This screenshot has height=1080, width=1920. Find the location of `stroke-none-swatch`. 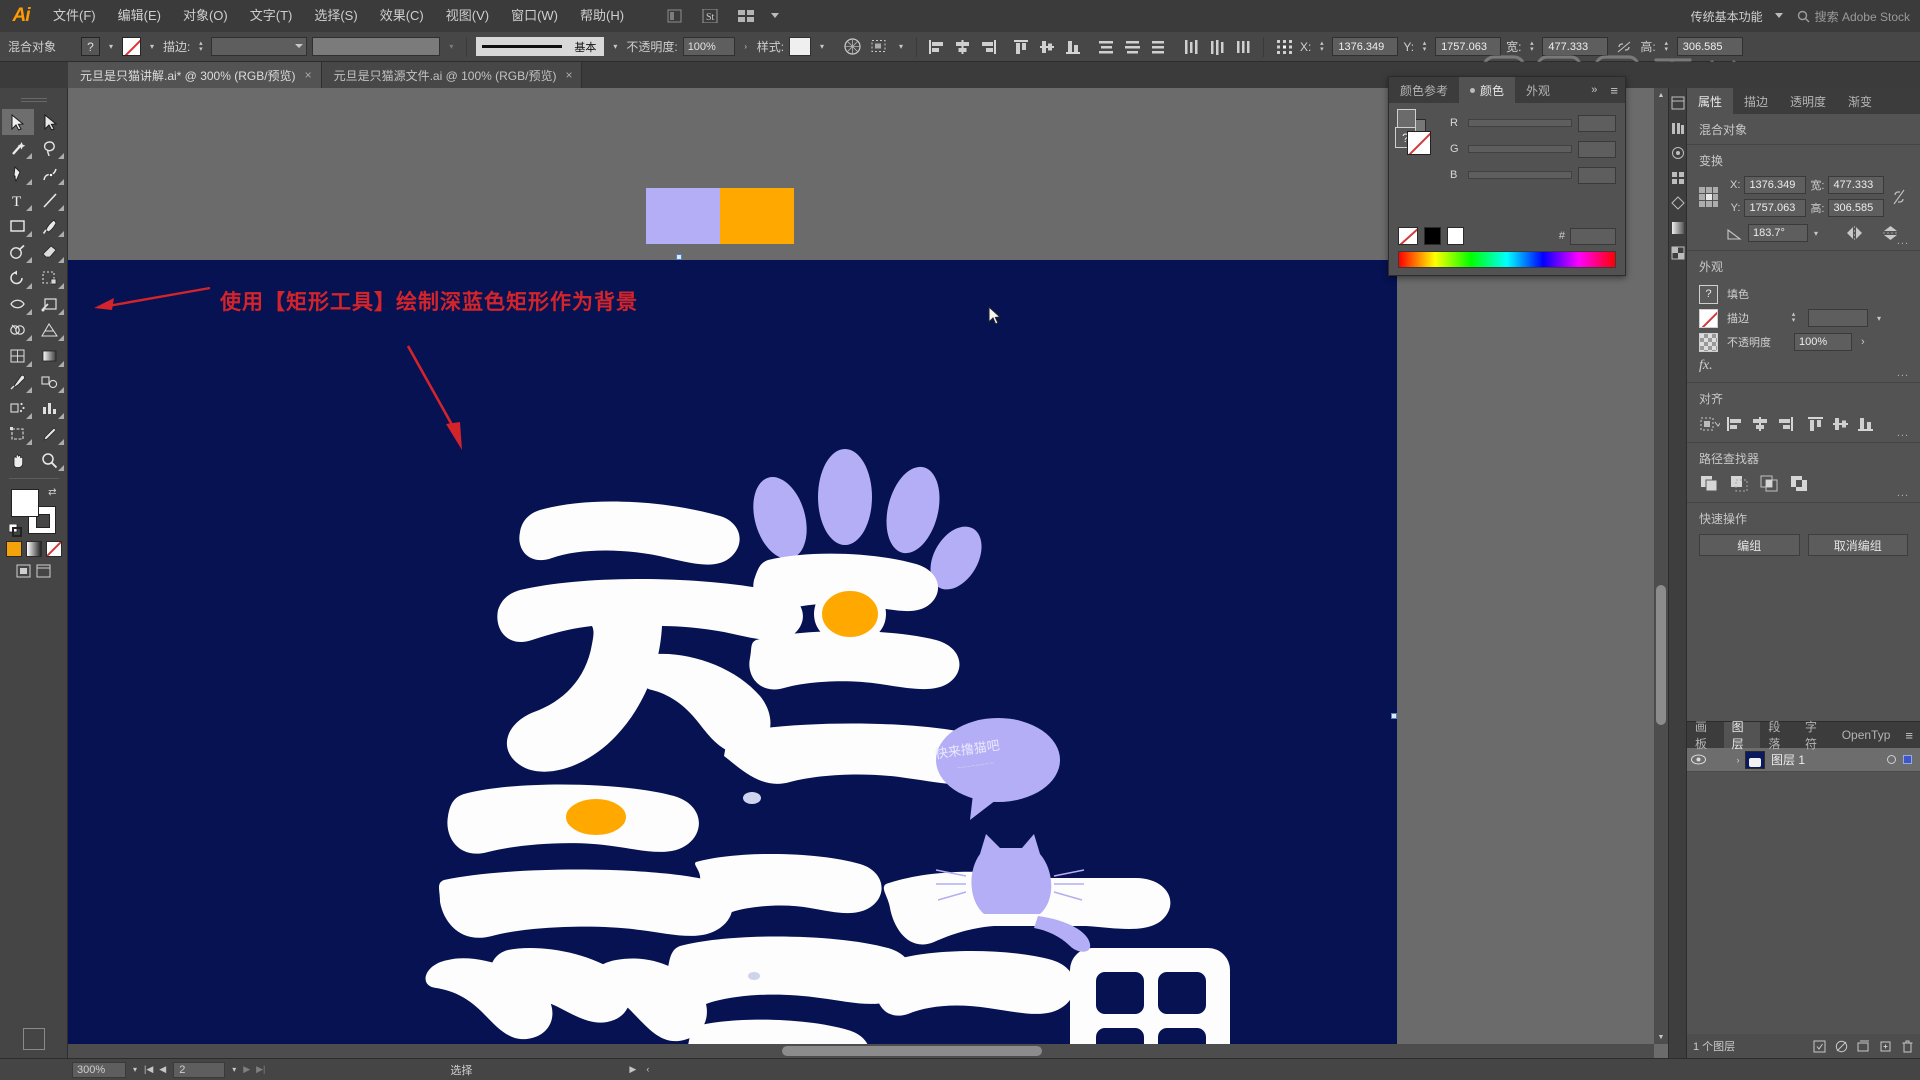

stroke-none-swatch is located at coordinates (1419, 143).